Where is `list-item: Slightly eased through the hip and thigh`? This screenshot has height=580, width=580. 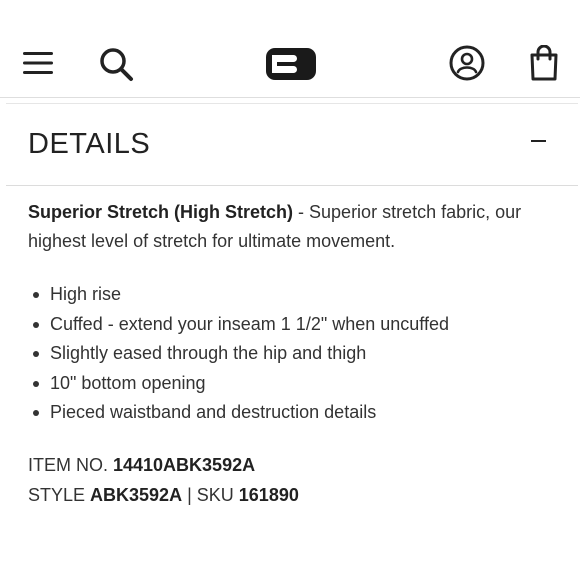 list-item: Slightly eased through the hip and thigh is located at coordinates (238, 354).